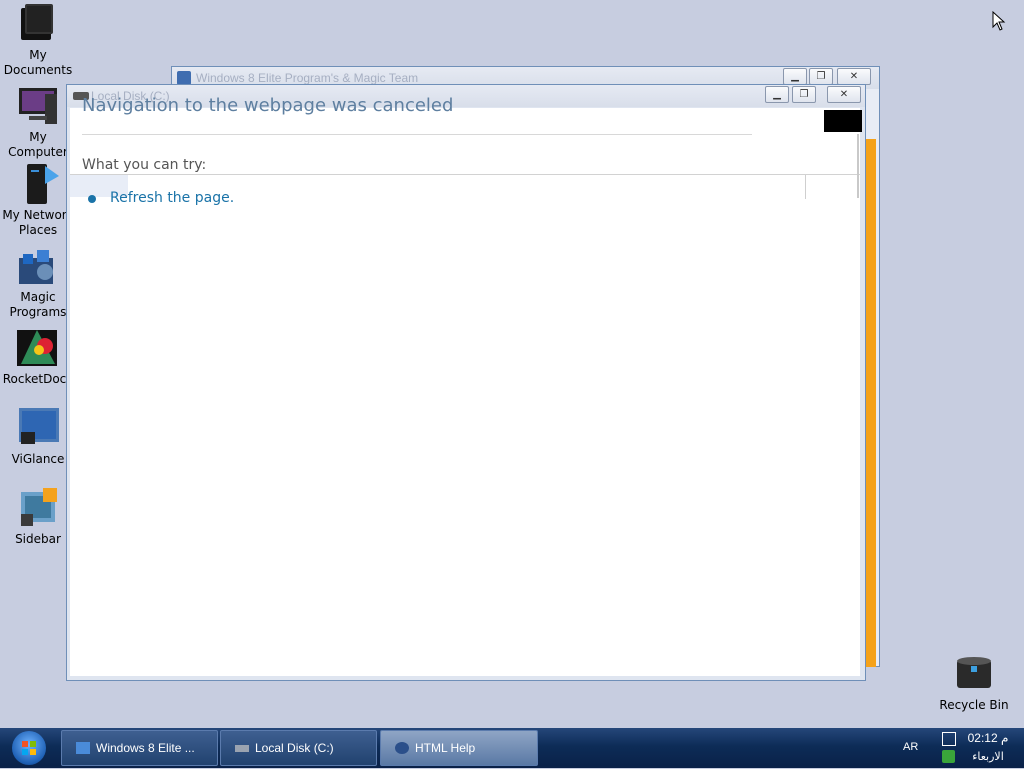  Describe the element at coordinates (268, 106) in the screenshot. I see `page-heading: Navigation to the webpage was canceled` at that location.